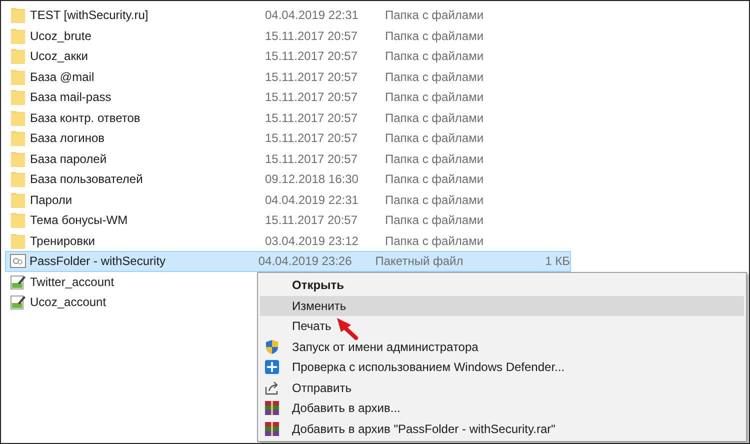 The height and width of the screenshot is (444, 750). I want to click on file-name: Тема бонусы-WM, so click(79, 220).